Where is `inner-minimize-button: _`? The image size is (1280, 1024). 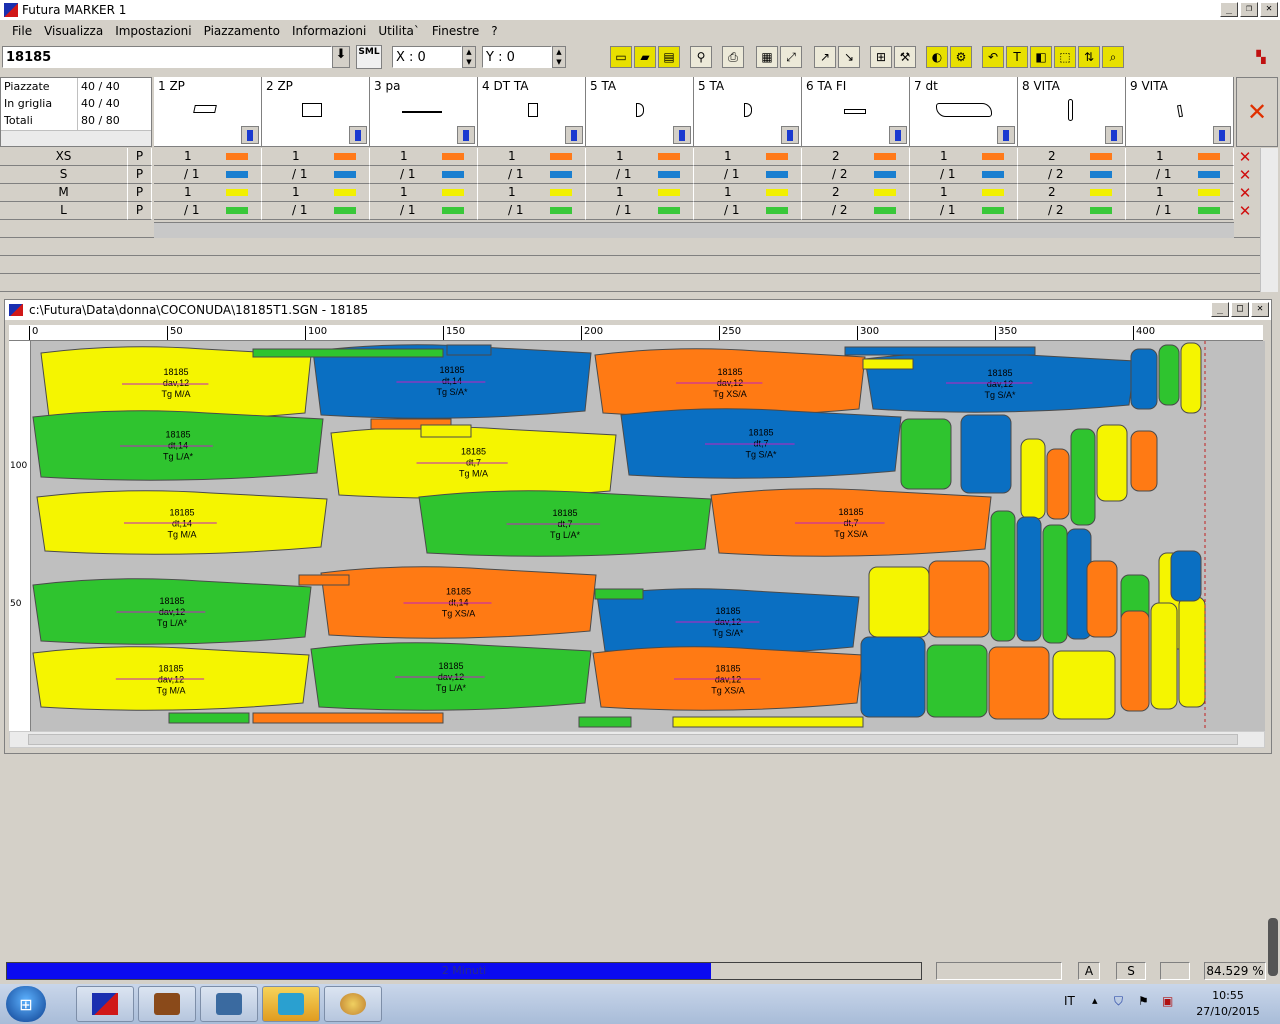 inner-minimize-button: _ is located at coordinates (1220, 309).